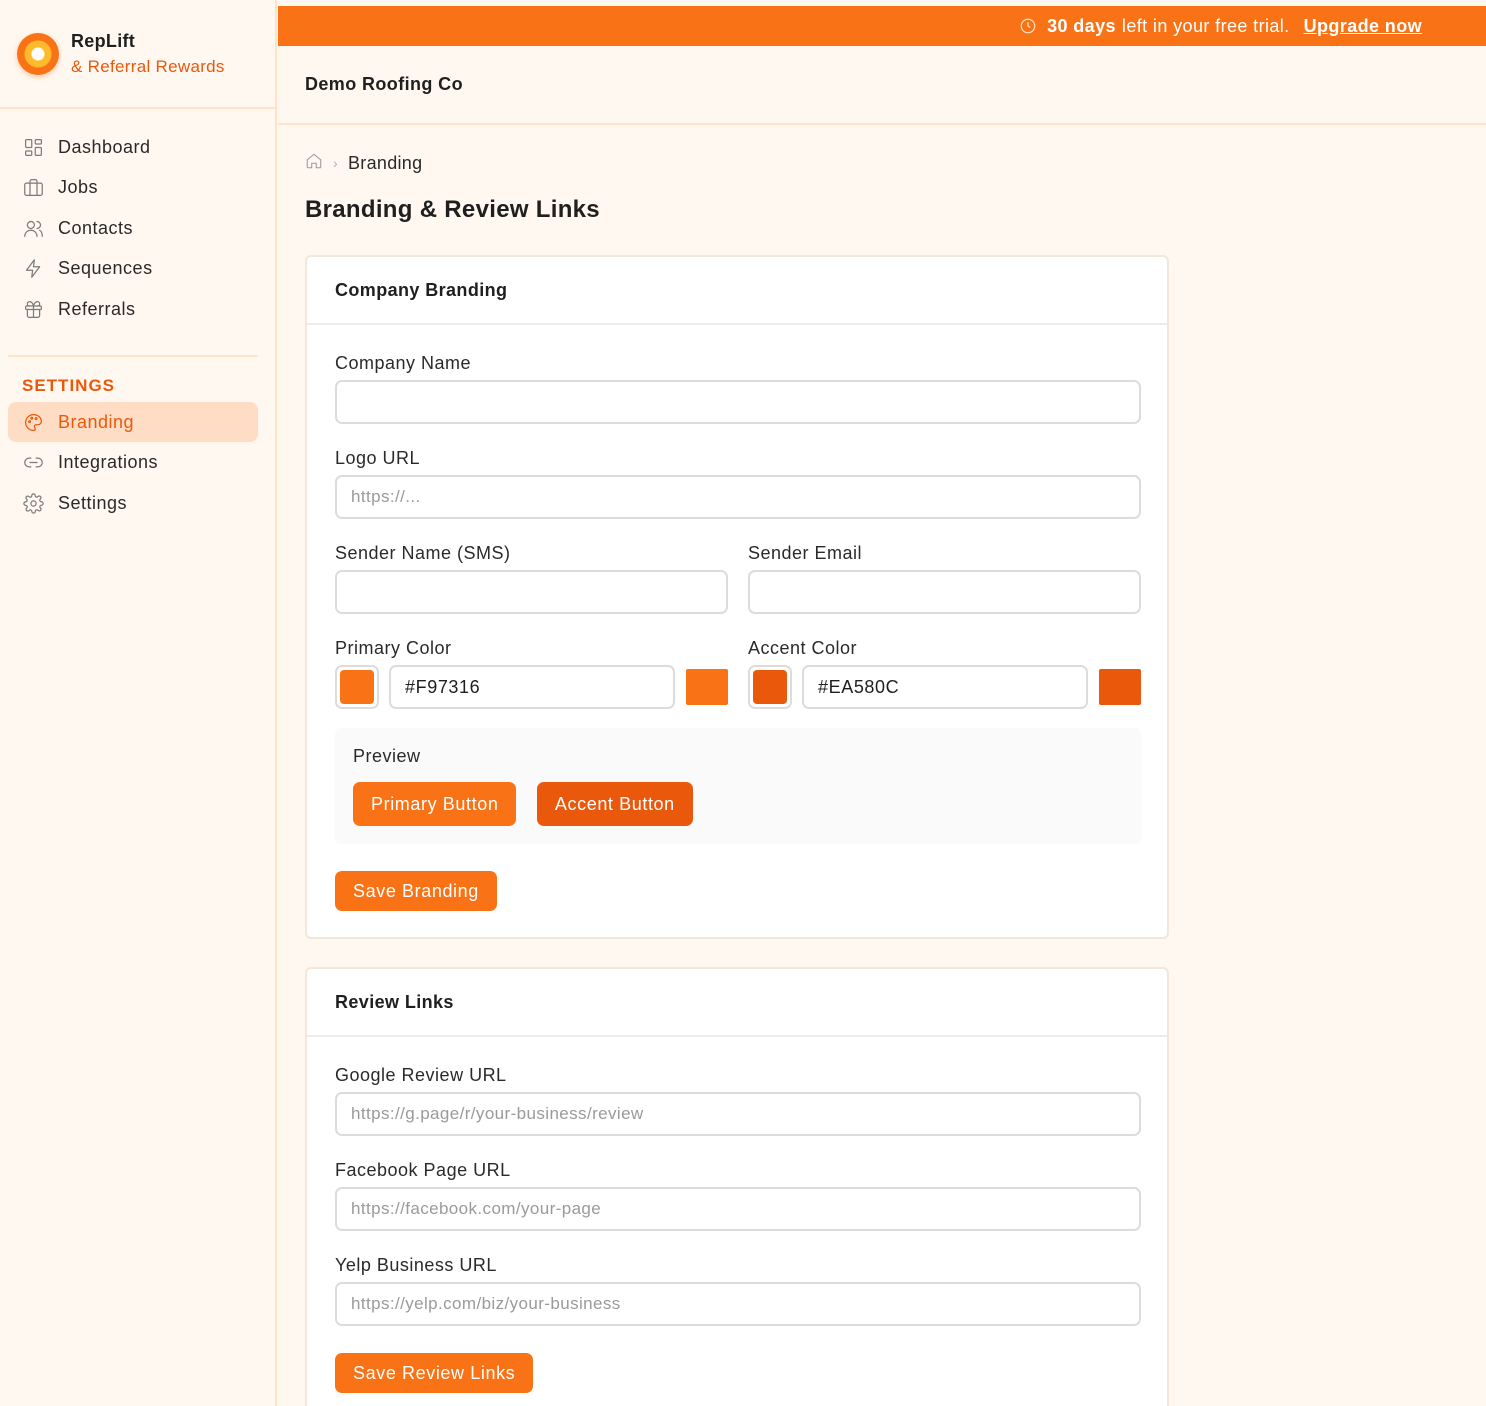 This screenshot has width=1486, height=1406. Describe the element at coordinates (33, 188) in the screenshot. I see `briefcase-icon` at that location.